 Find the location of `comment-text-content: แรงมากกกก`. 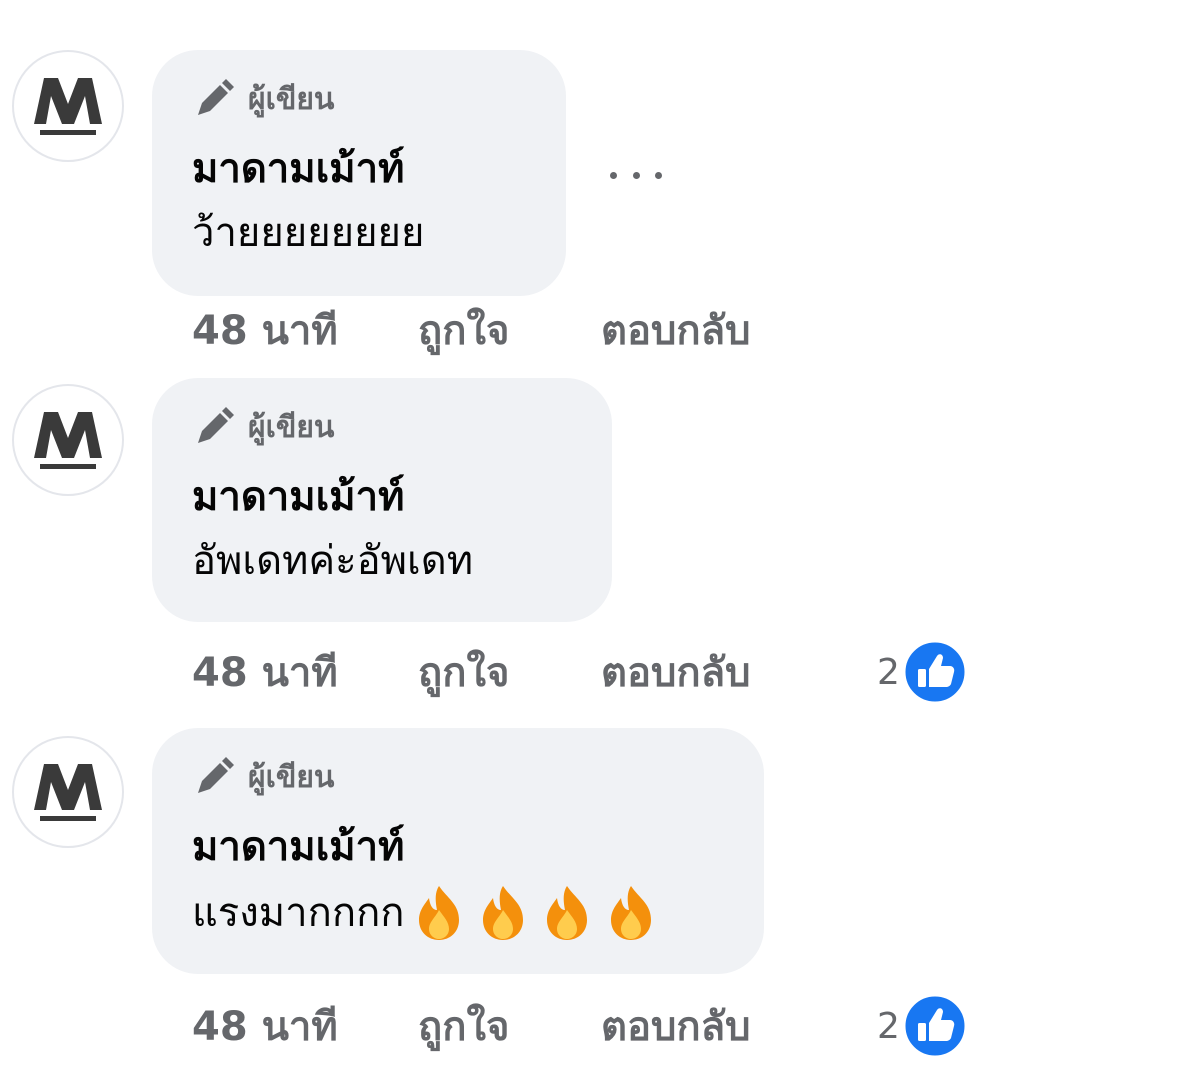

comment-text-content: แรงมากกกก is located at coordinates (298, 913).